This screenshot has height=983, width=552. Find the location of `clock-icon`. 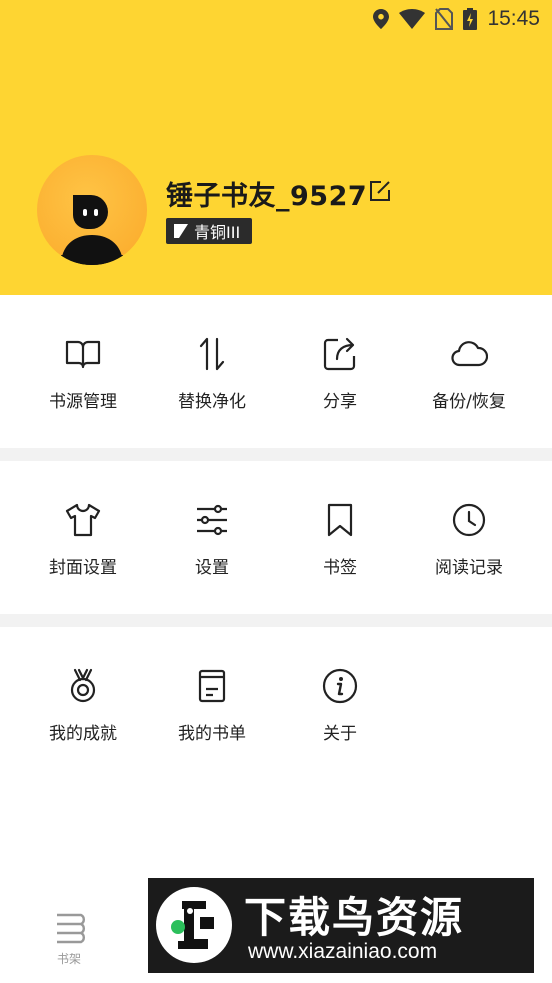

clock-icon is located at coordinates (469, 520).